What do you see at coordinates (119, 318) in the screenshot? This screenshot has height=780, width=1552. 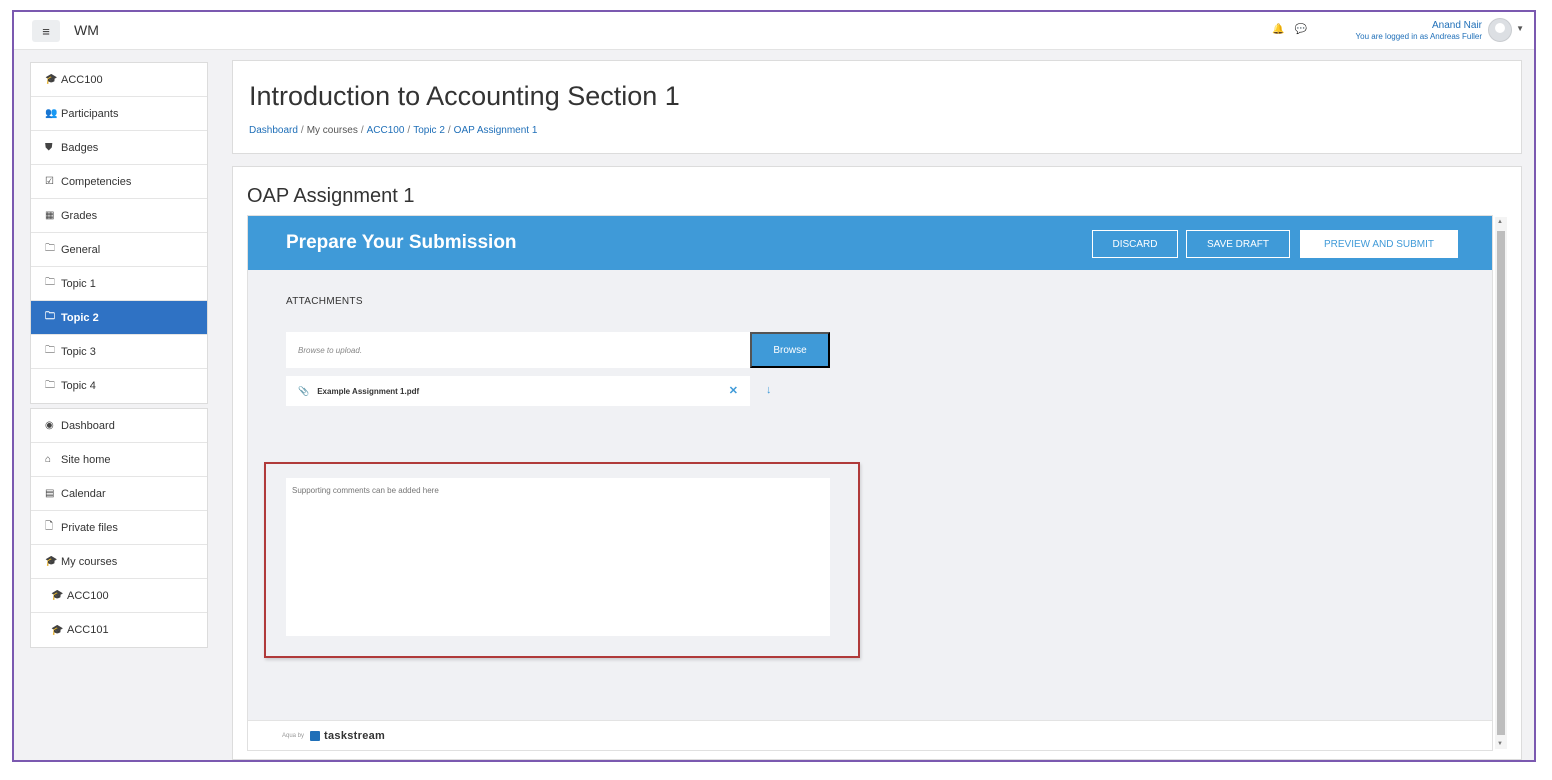 I see `sidebar-item-topic-2: 🗀 Topic 2` at bounding box center [119, 318].